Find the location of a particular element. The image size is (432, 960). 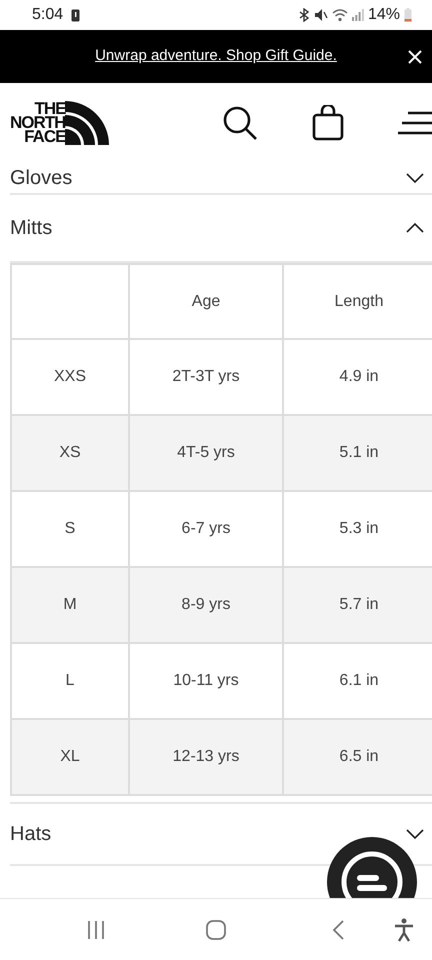

table-cell: 5.1 in is located at coordinates (357, 453).